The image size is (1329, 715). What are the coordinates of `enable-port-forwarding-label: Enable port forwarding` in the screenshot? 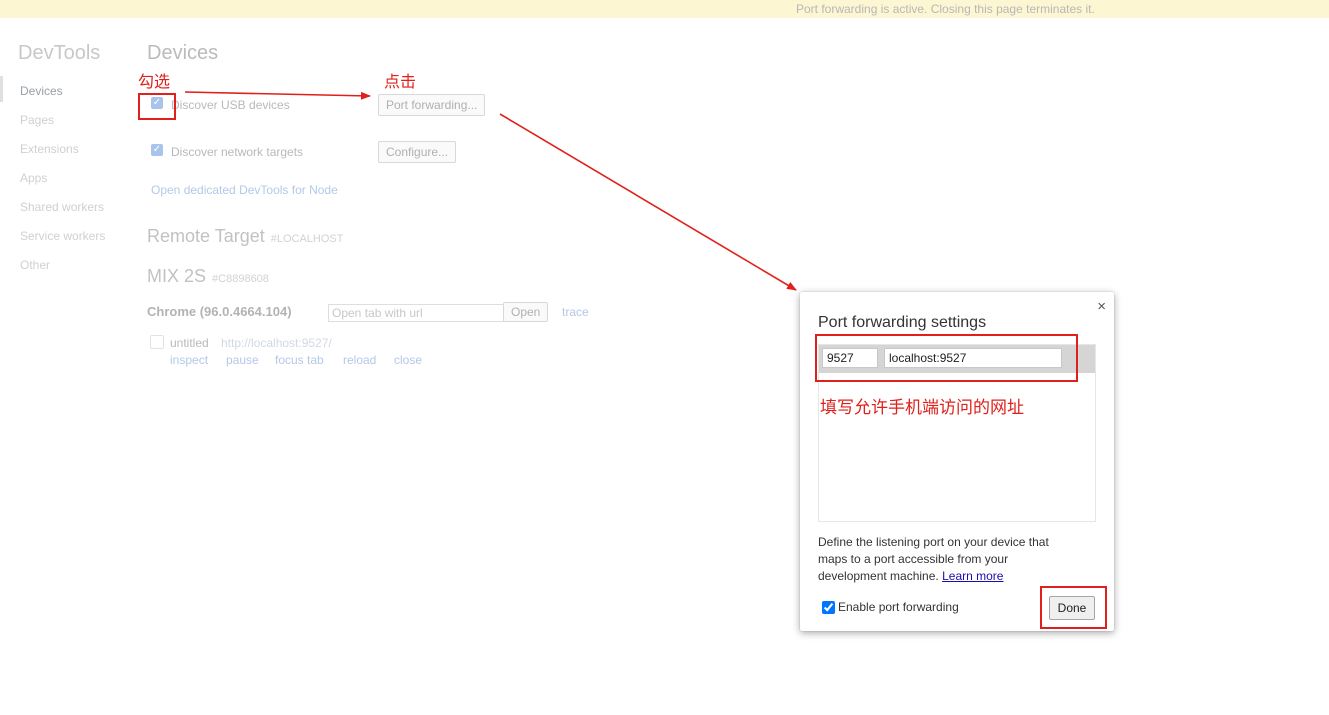 It's located at (898, 607).